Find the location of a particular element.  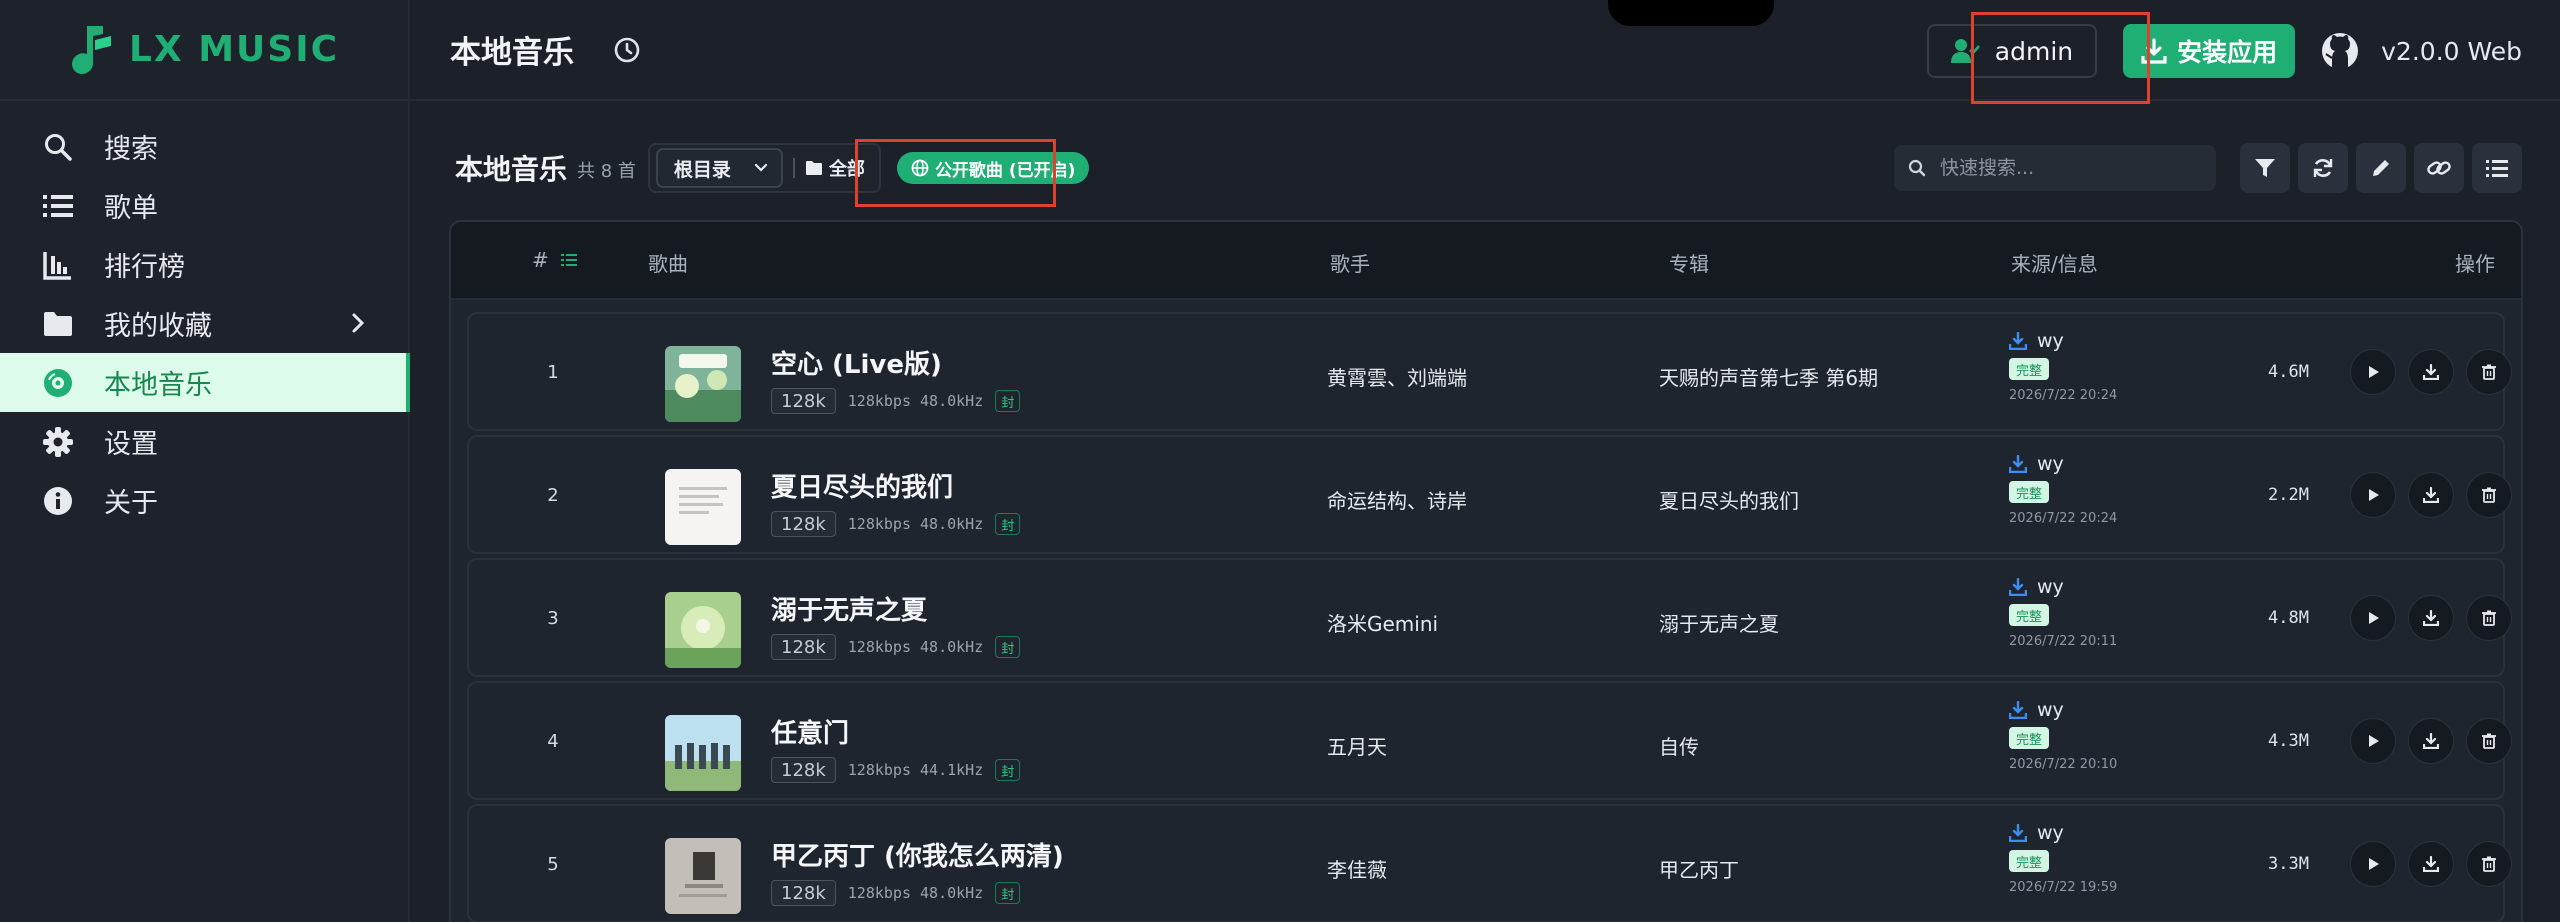

sidebar-item-settings: 设置 is located at coordinates (204, 441).